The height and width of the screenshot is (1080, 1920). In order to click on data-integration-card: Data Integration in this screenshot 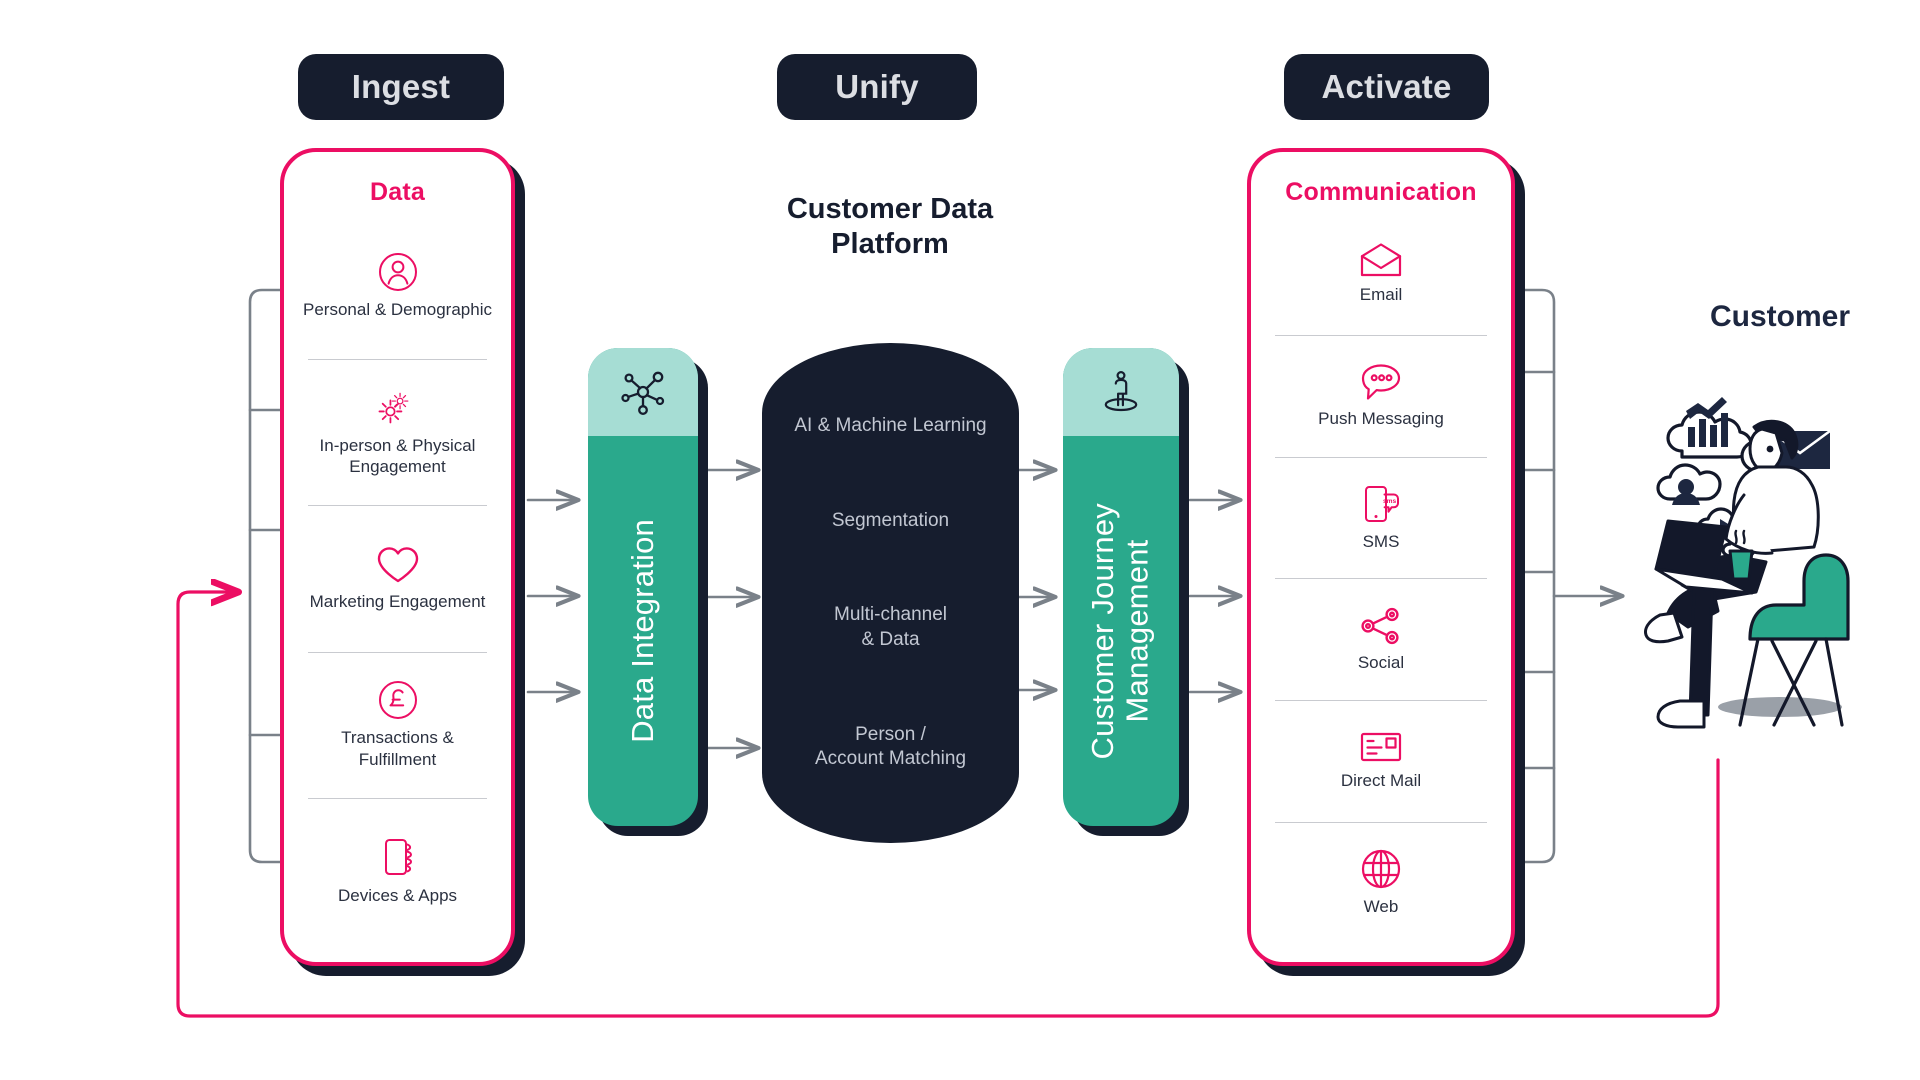, I will do `click(643, 587)`.